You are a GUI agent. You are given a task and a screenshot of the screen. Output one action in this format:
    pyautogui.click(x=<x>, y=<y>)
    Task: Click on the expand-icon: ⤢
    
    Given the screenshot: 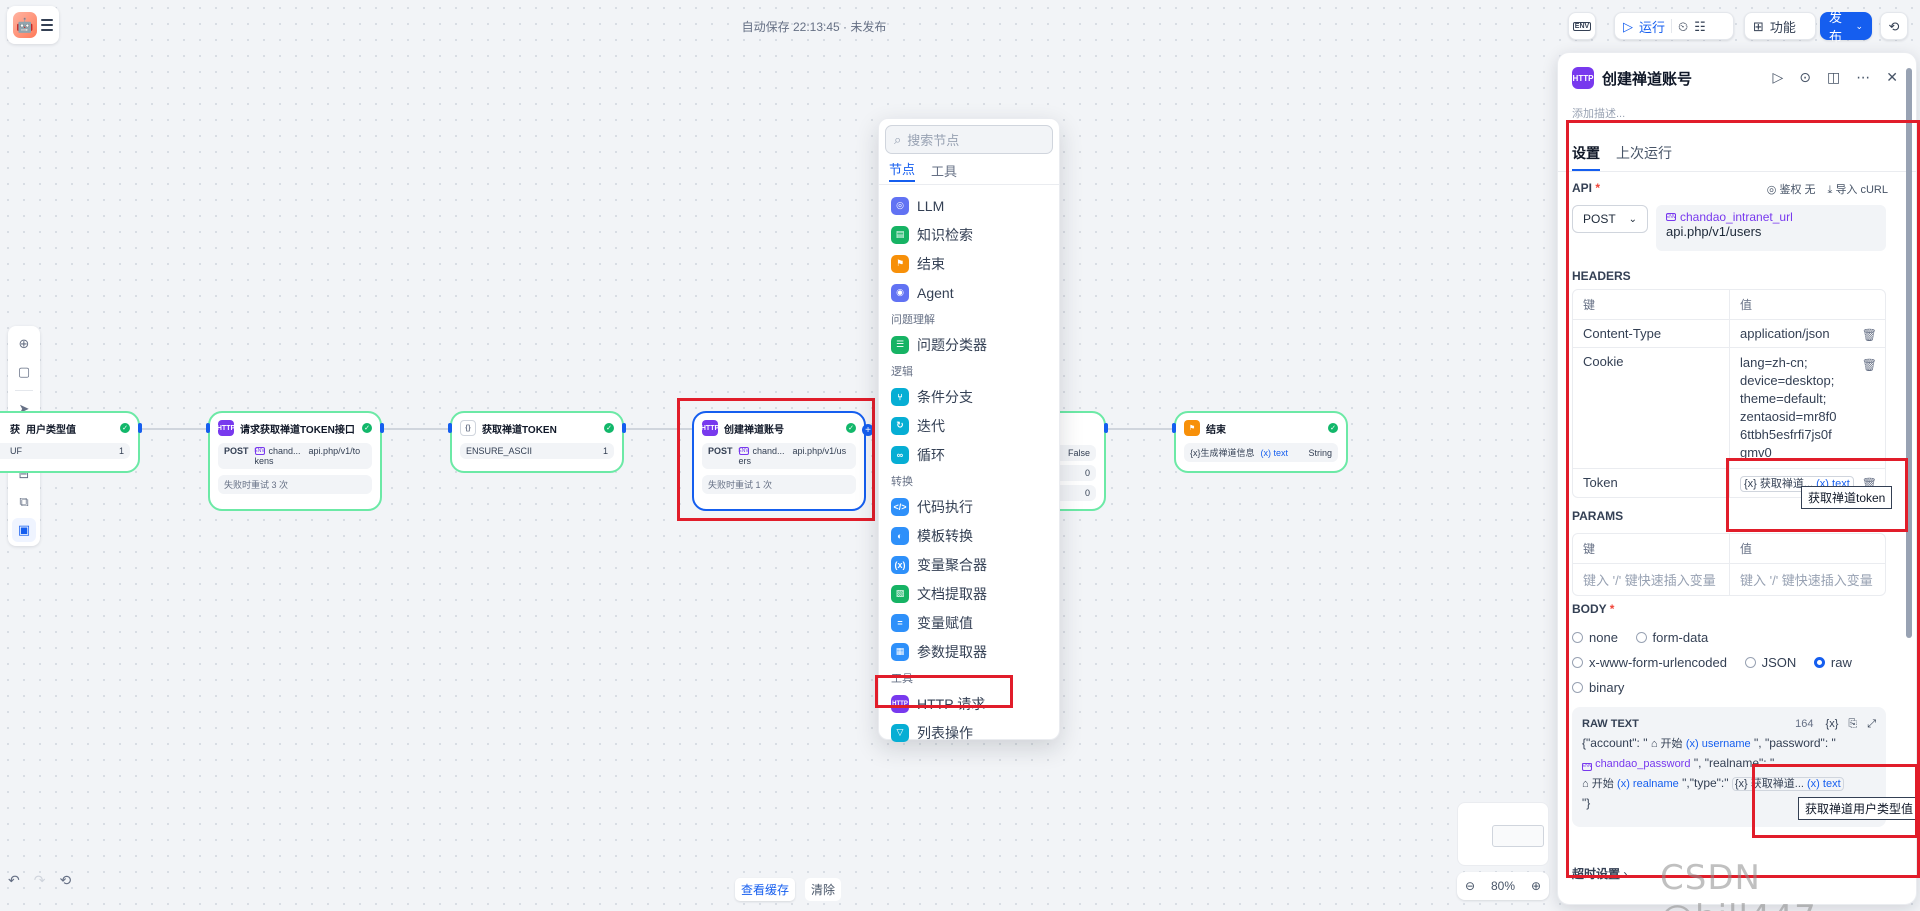 What is the action you would take?
    pyautogui.click(x=1871, y=724)
    